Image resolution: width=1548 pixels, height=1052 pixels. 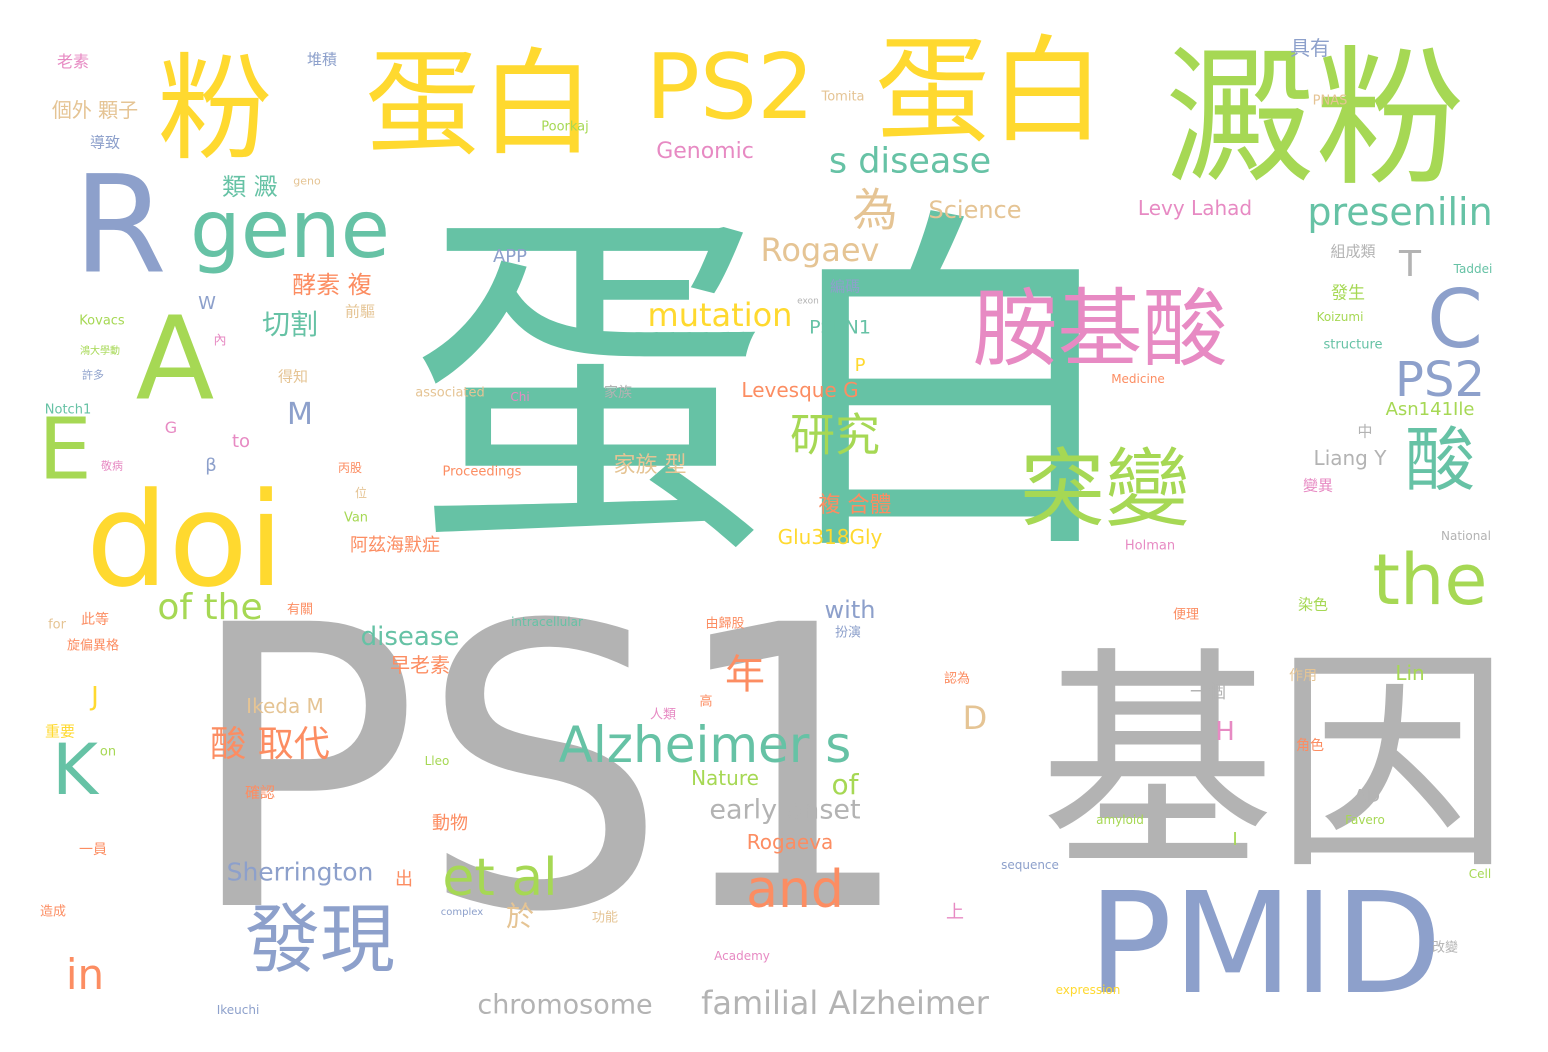 What do you see at coordinates (1208, 692) in the screenshot?
I see `cloud-word: 一個` at bounding box center [1208, 692].